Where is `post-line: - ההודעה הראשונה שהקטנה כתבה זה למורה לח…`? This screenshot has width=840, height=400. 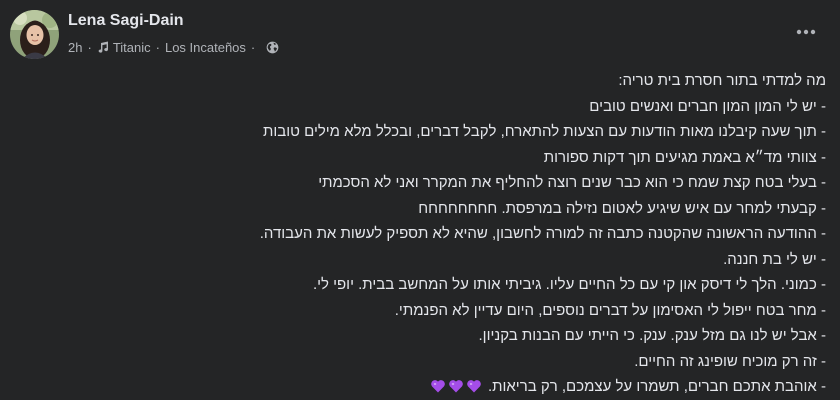
post-line: - ההודעה הראשונה שהקטנה כתבה זה למורה לח… is located at coordinates (542, 233).